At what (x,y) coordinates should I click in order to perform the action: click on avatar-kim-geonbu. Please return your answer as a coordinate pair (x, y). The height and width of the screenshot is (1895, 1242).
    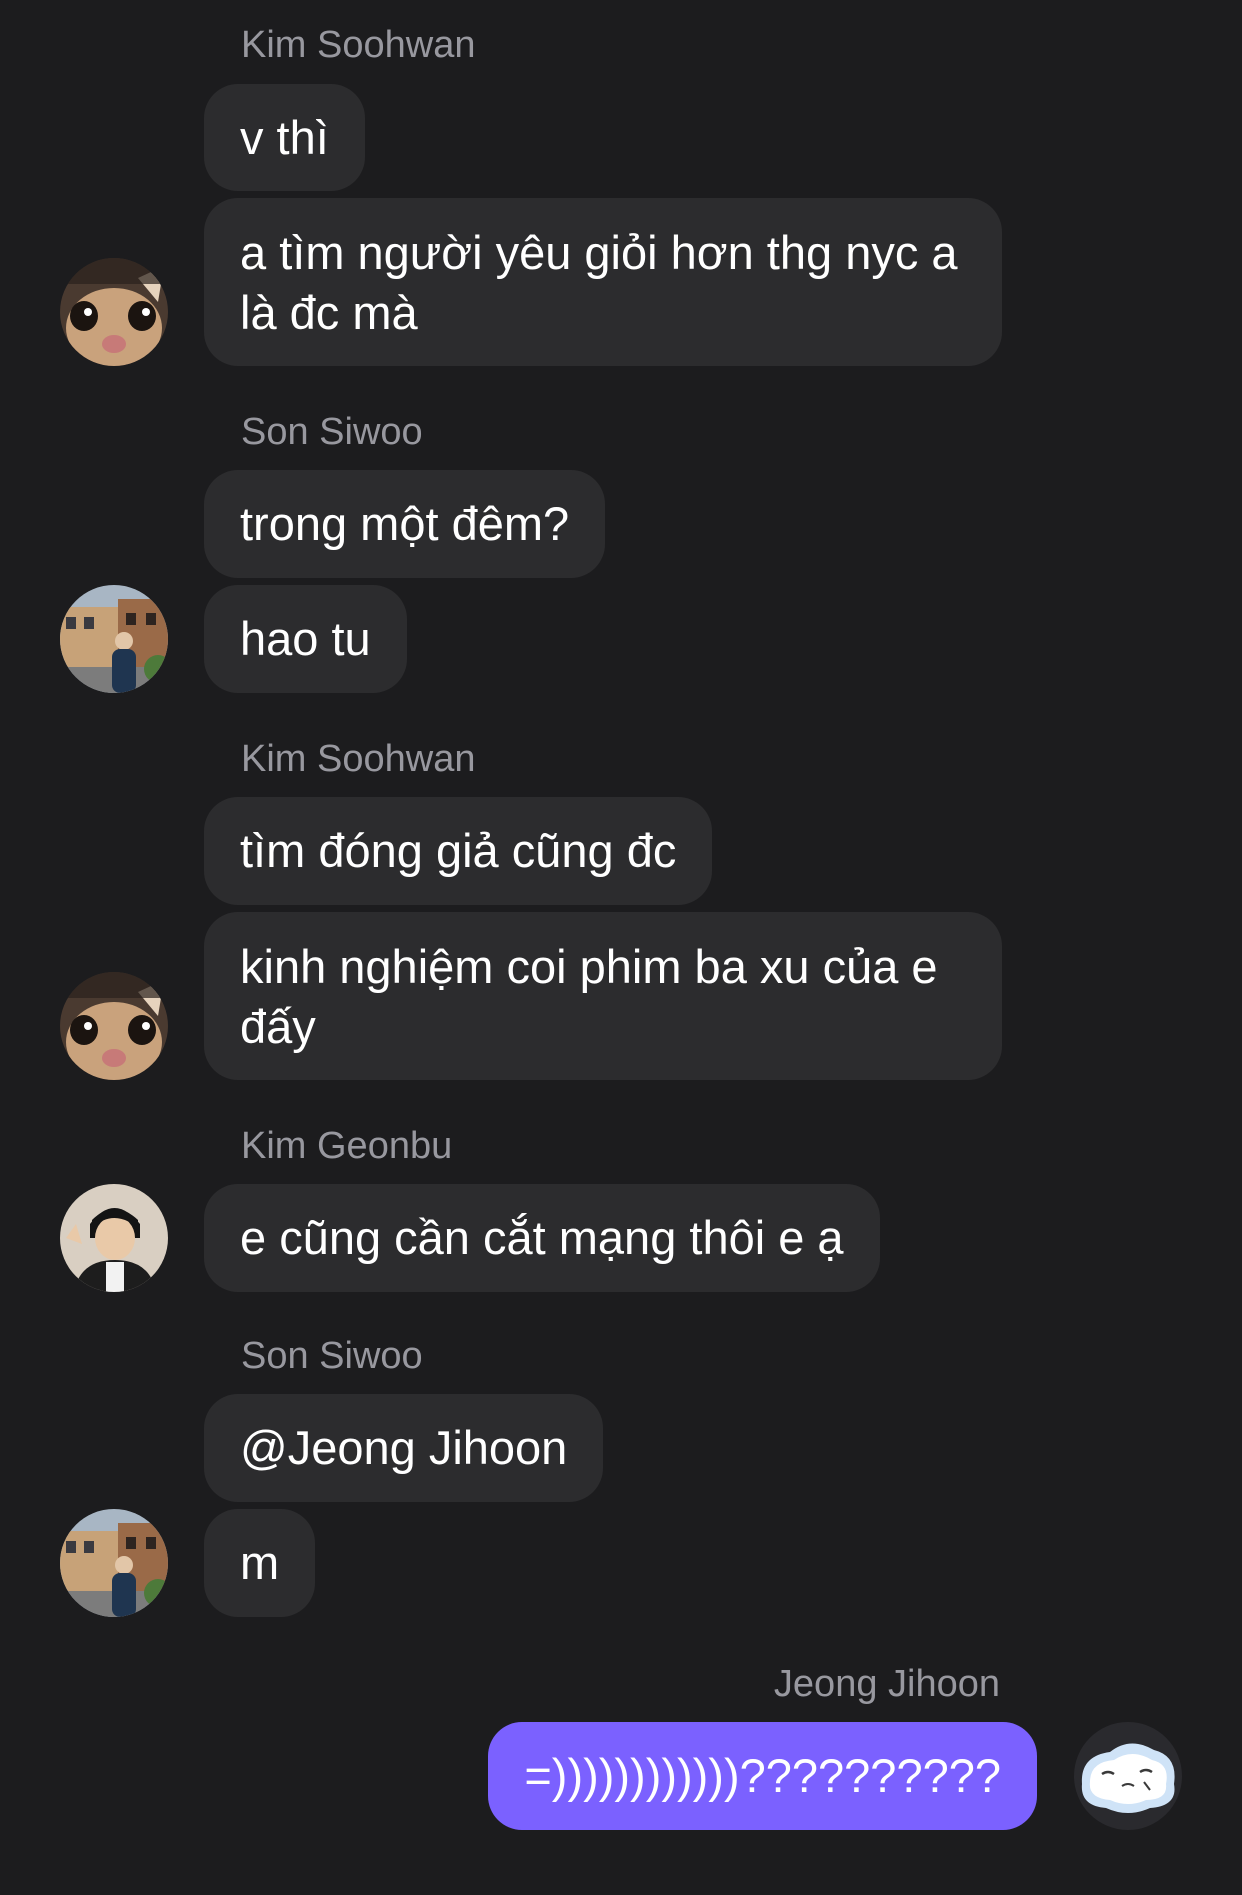
    Looking at the image, I should click on (114, 1238).